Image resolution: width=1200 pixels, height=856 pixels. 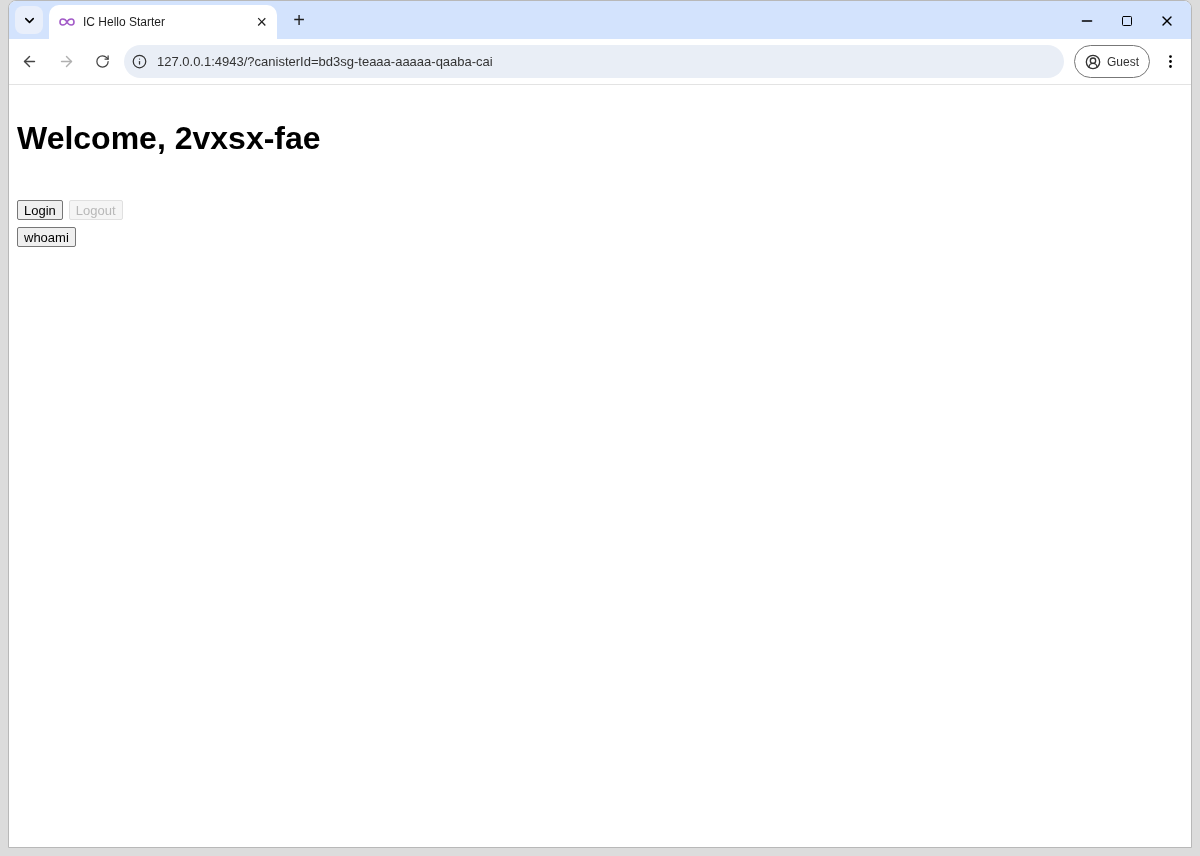 I want to click on user-icon, so click(x=1093, y=61).